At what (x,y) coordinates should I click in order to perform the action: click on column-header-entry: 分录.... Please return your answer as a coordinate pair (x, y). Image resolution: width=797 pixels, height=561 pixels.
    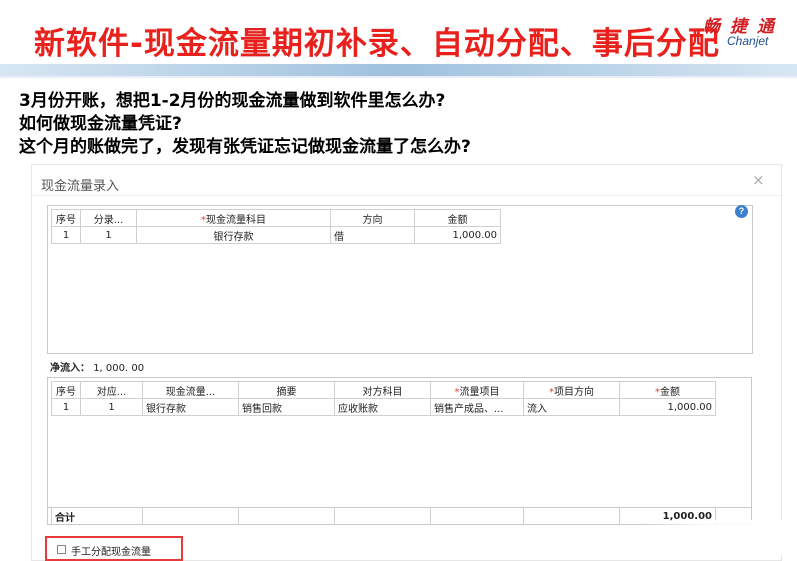
    Looking at the image, I should click on (108, 218).